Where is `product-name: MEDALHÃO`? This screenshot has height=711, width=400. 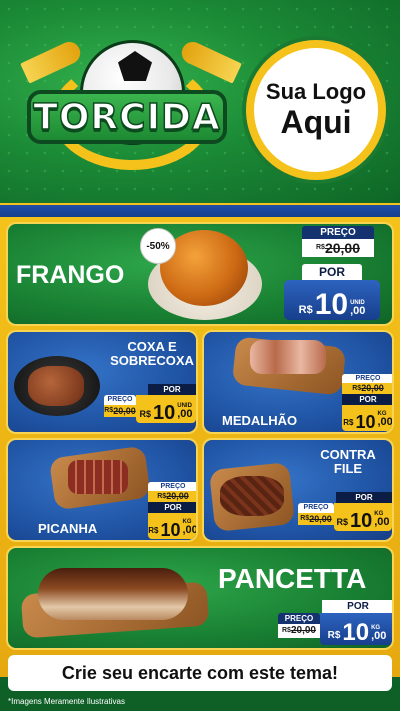
product-name: MEDALHÃO is located at coordinates (260, 420).